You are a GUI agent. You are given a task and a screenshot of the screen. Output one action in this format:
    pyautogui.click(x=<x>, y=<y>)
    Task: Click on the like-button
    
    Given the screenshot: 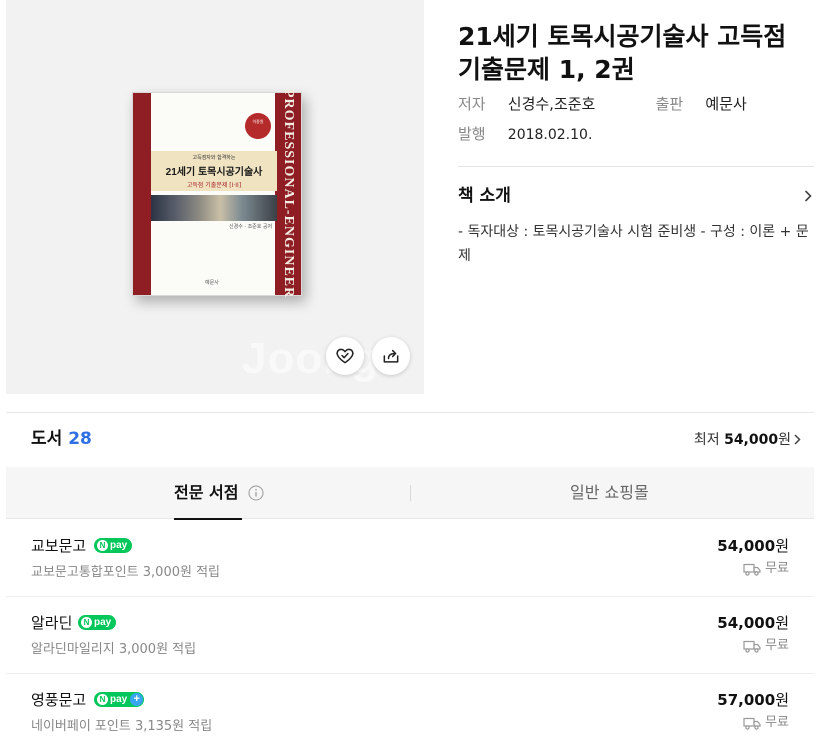 What is the action you would take?
    pyautogui.click(x=345, y=356)
    